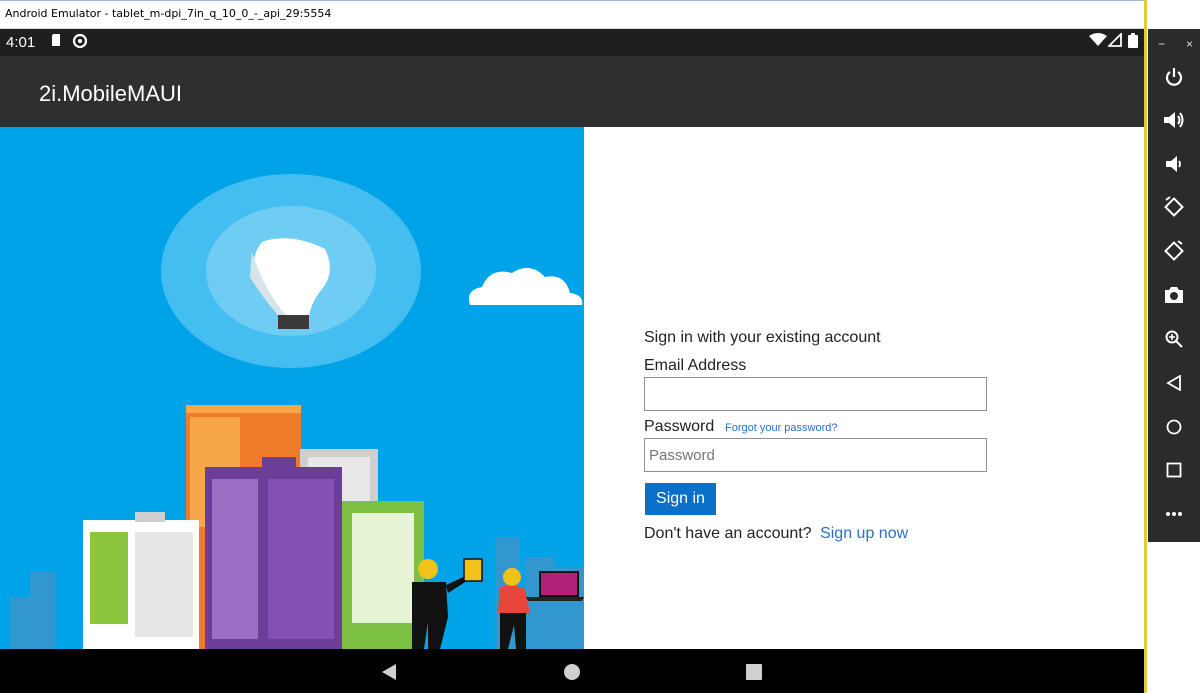  Describe the element at coordinates (1174, 295) in the screenshot. I see `camera-icon` at that location.